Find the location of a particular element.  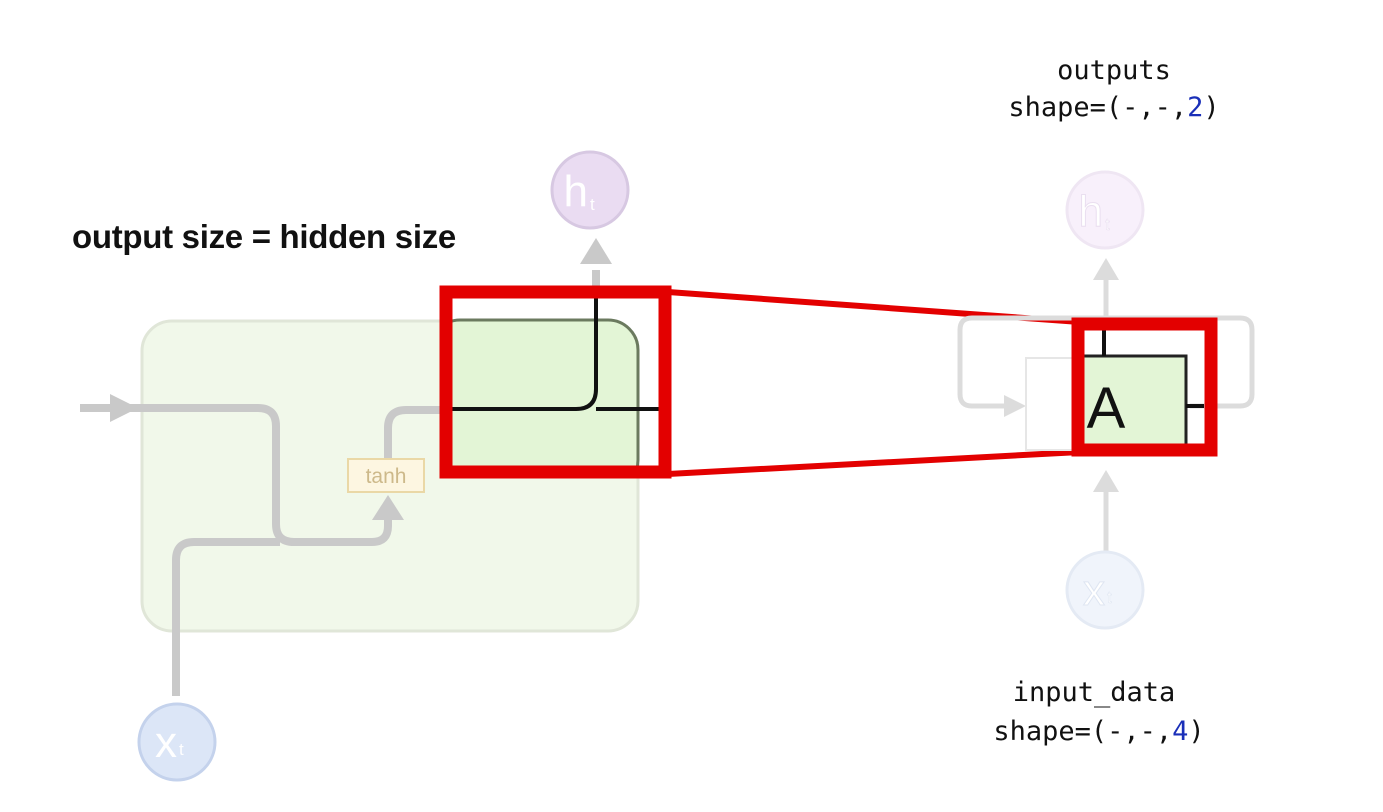

input-node-small: x t is located at coordinates (1105, 590).